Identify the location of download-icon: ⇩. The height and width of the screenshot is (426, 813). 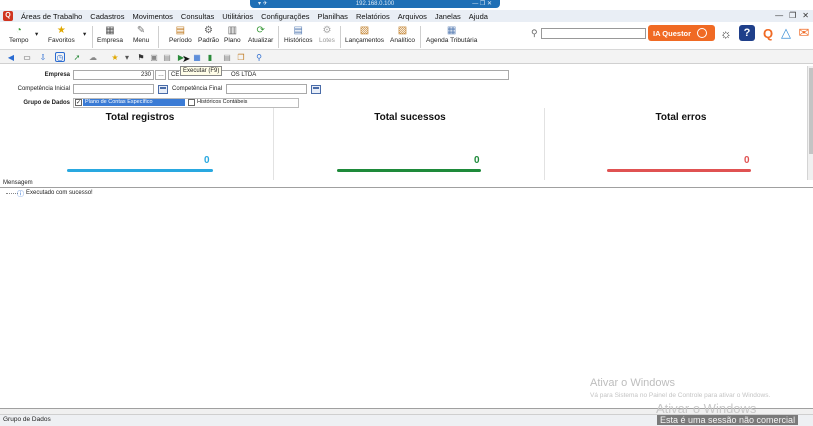
(43, 57).